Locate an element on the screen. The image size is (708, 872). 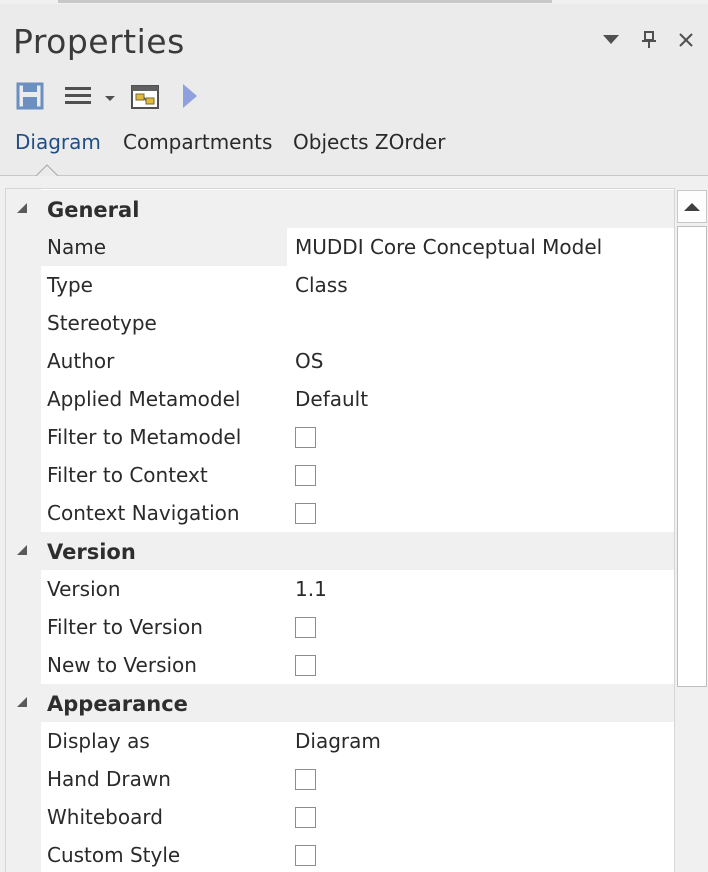
type-value: Class is located at coordinates (479, 285).